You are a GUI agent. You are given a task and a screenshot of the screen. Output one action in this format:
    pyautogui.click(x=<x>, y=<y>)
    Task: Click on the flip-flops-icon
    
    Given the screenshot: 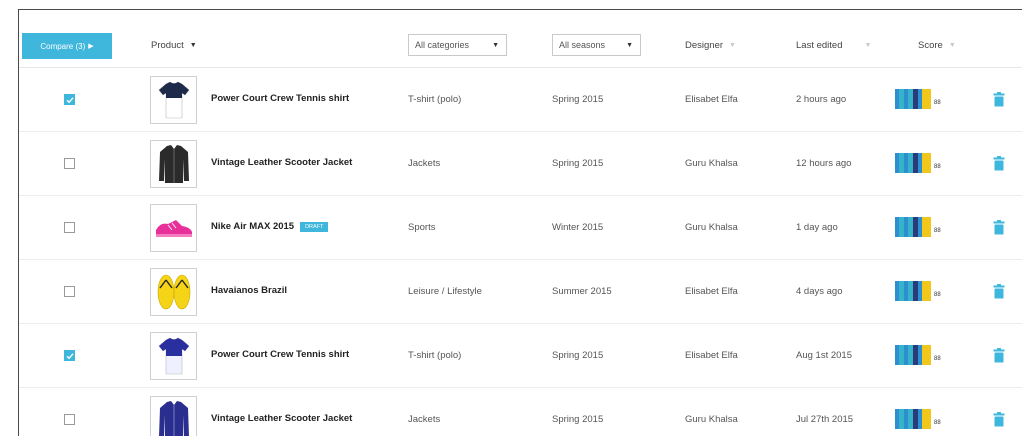 What is the action you would take?
    pyautogui.click(x=173, y=292)
    